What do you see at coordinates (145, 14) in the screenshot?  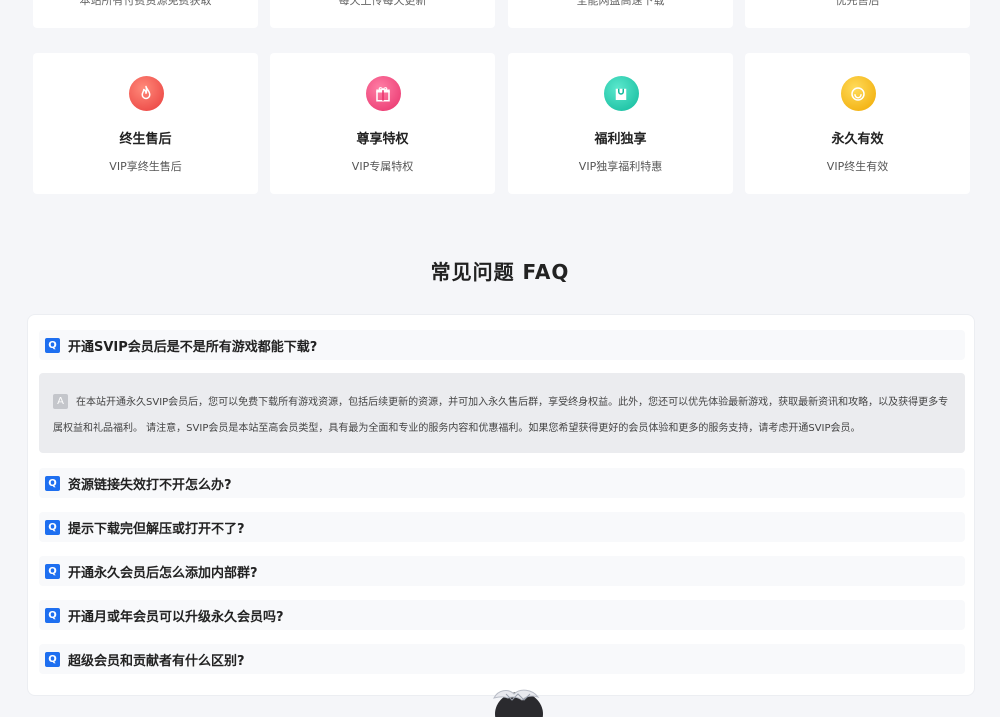 I see `benefit-card: 本站所有付费资源免费获取` at bounding box center [145, 14].